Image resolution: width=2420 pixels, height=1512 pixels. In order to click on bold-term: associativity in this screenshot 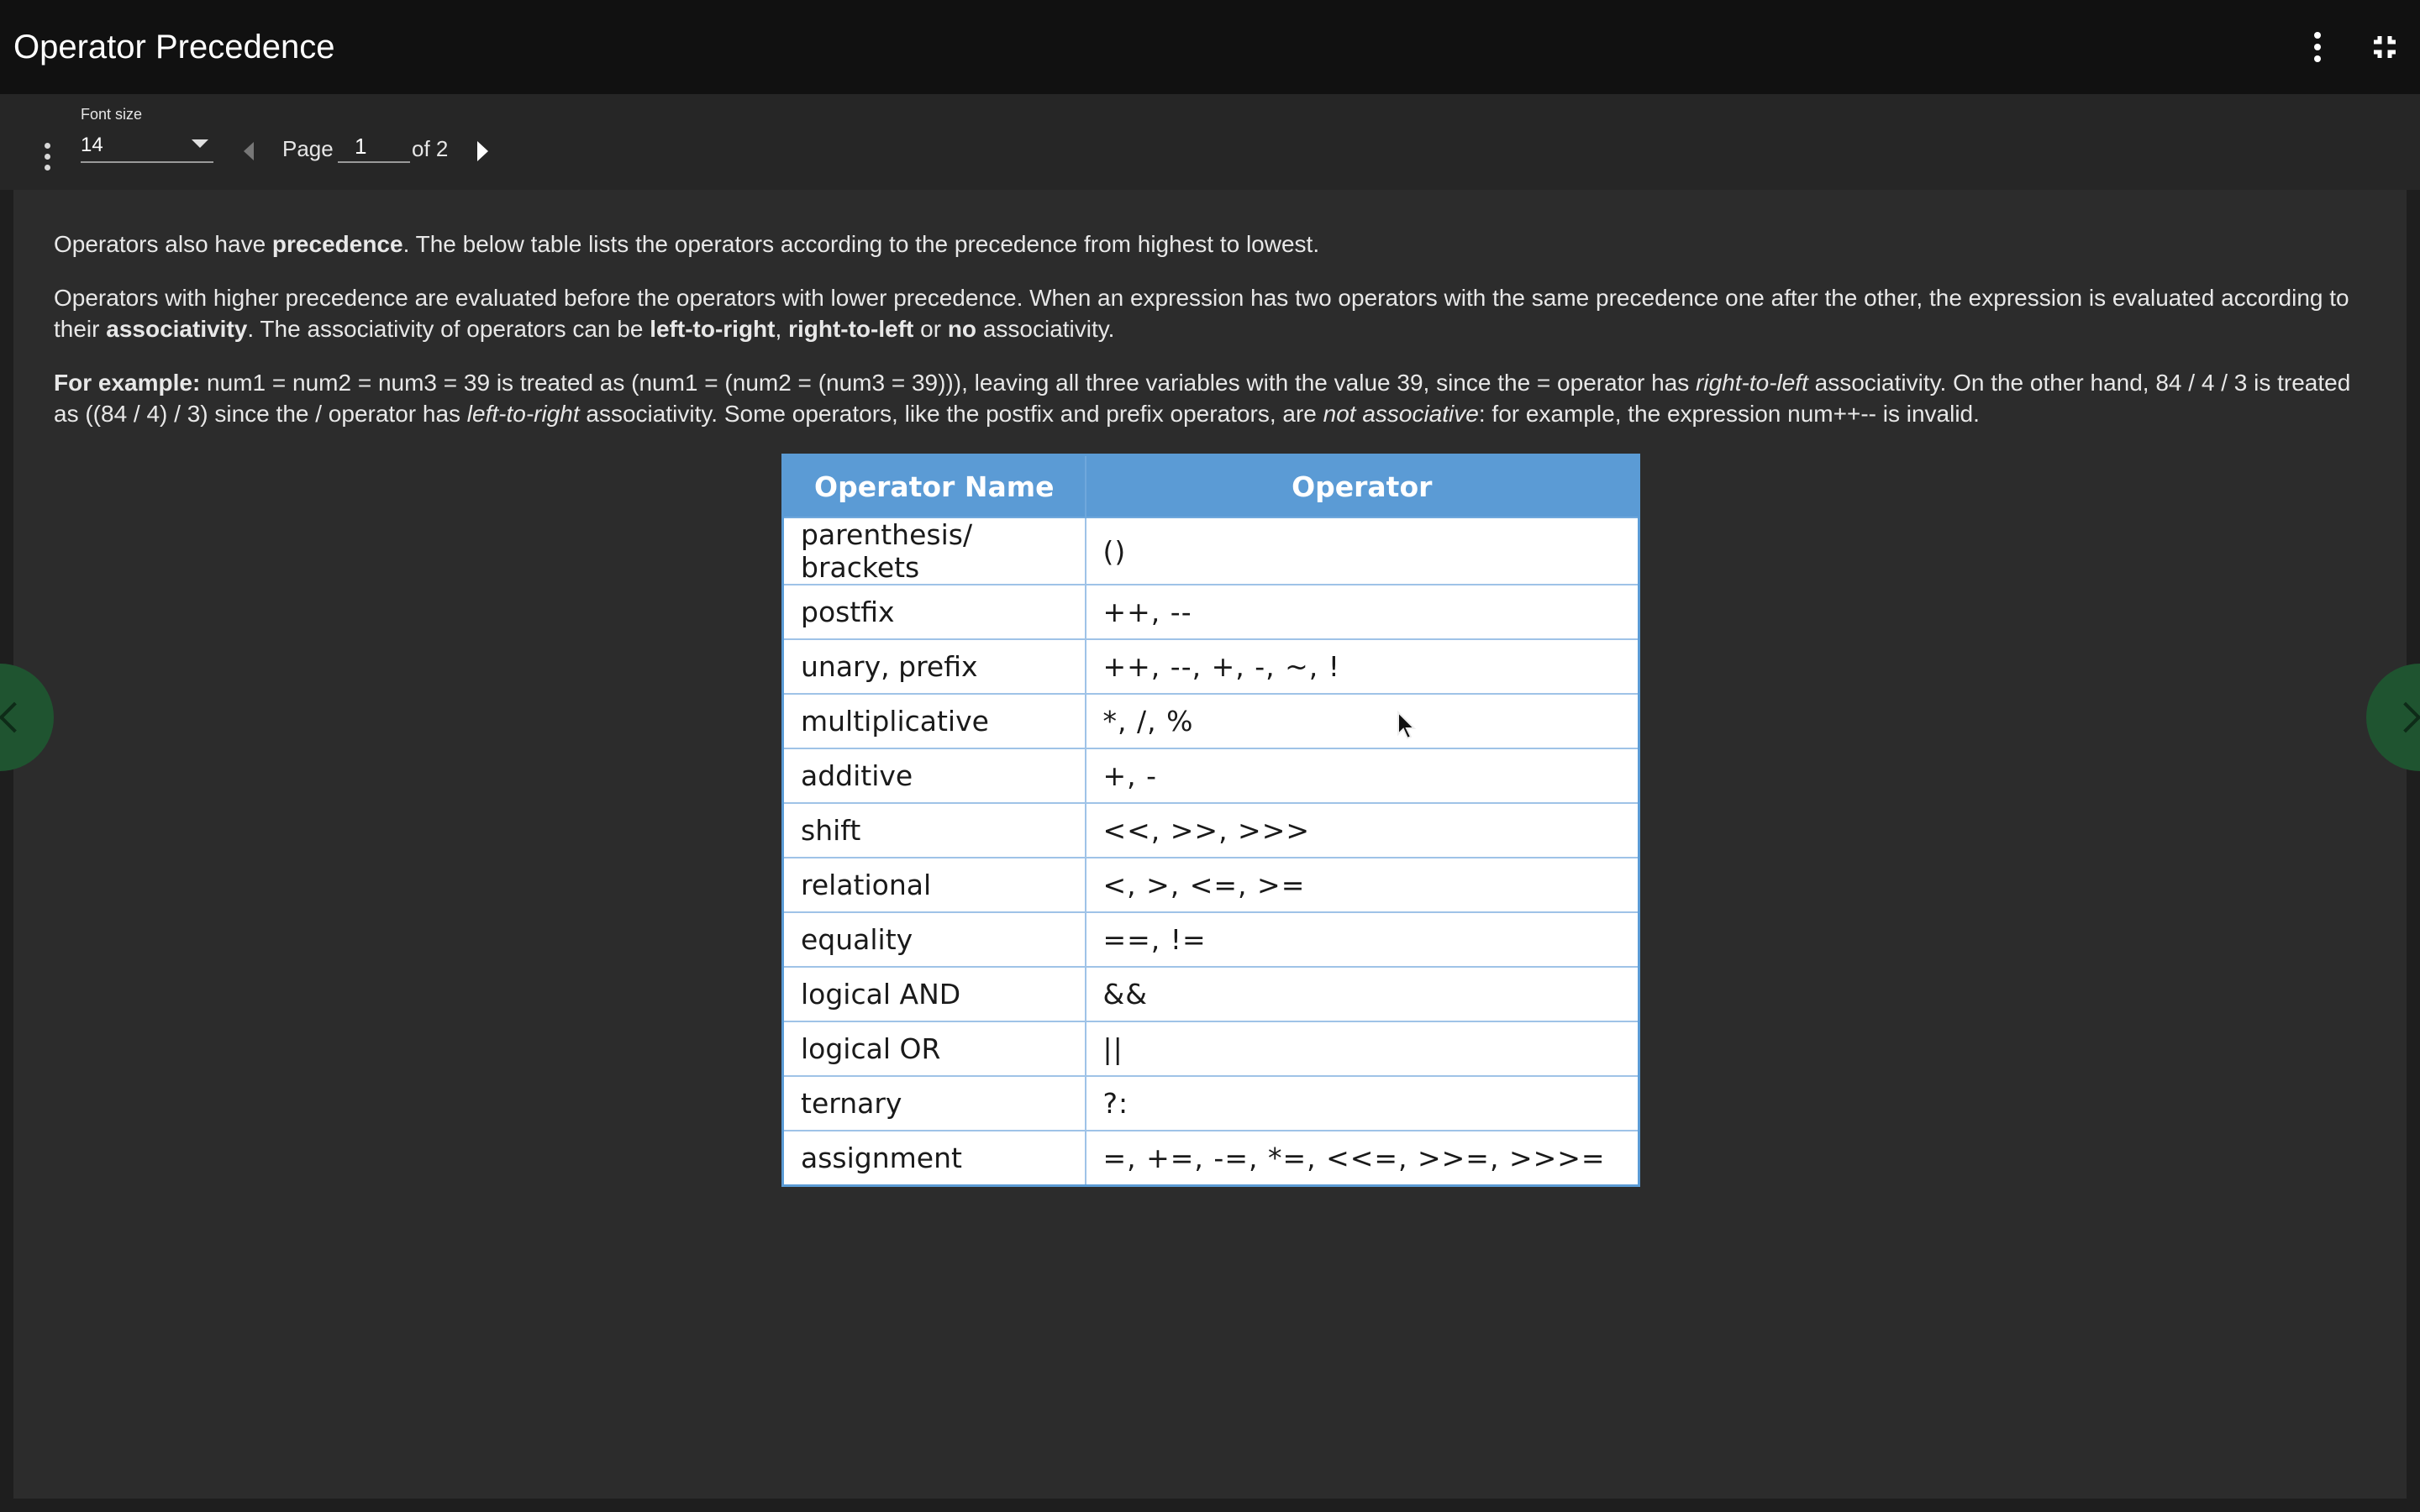, I will do `click(177, 329)`.